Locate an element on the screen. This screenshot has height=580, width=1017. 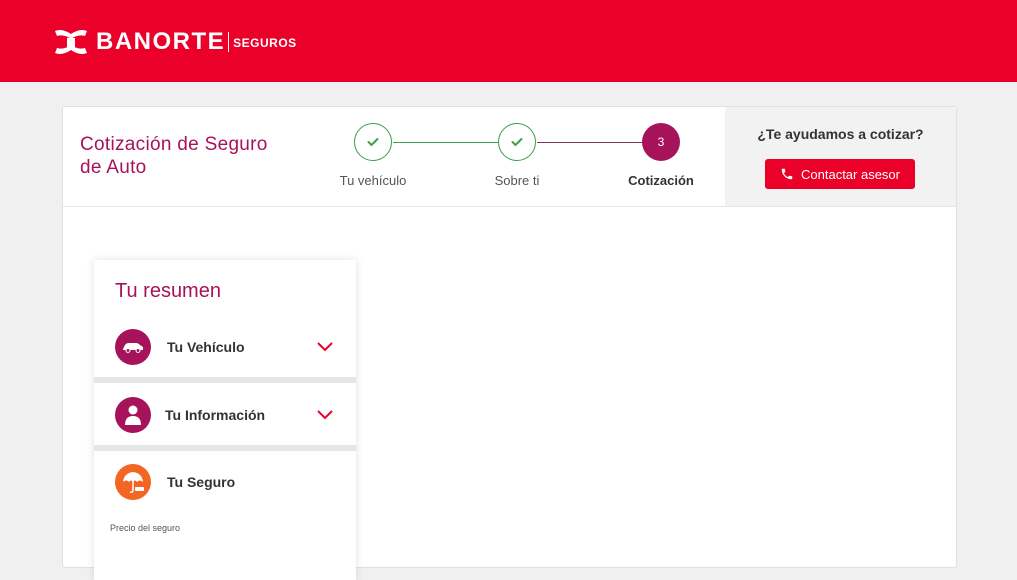
summary-item-label: Tu Vehículo is located at coordinates (206, 347).